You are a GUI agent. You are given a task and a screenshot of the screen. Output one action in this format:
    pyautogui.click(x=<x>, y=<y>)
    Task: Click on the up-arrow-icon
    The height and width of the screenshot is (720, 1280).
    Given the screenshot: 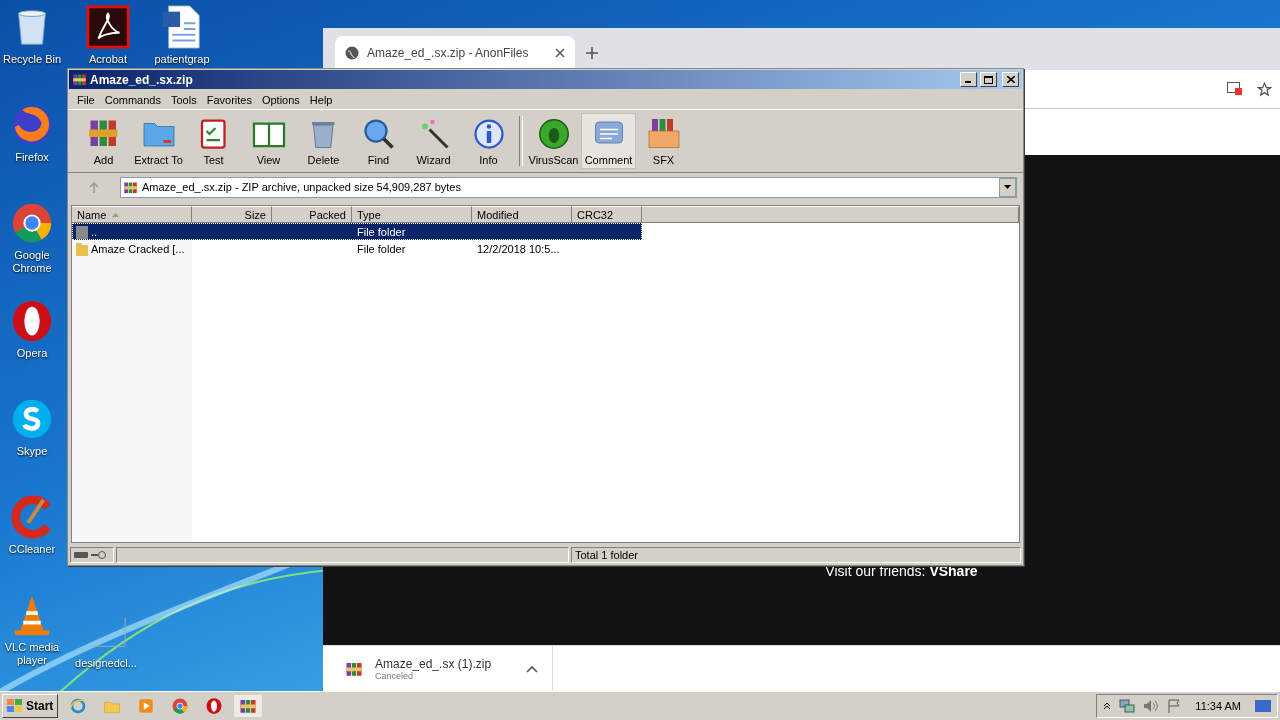 What is the action you would take?
    pyautogui.click(x=94, y=187)
    